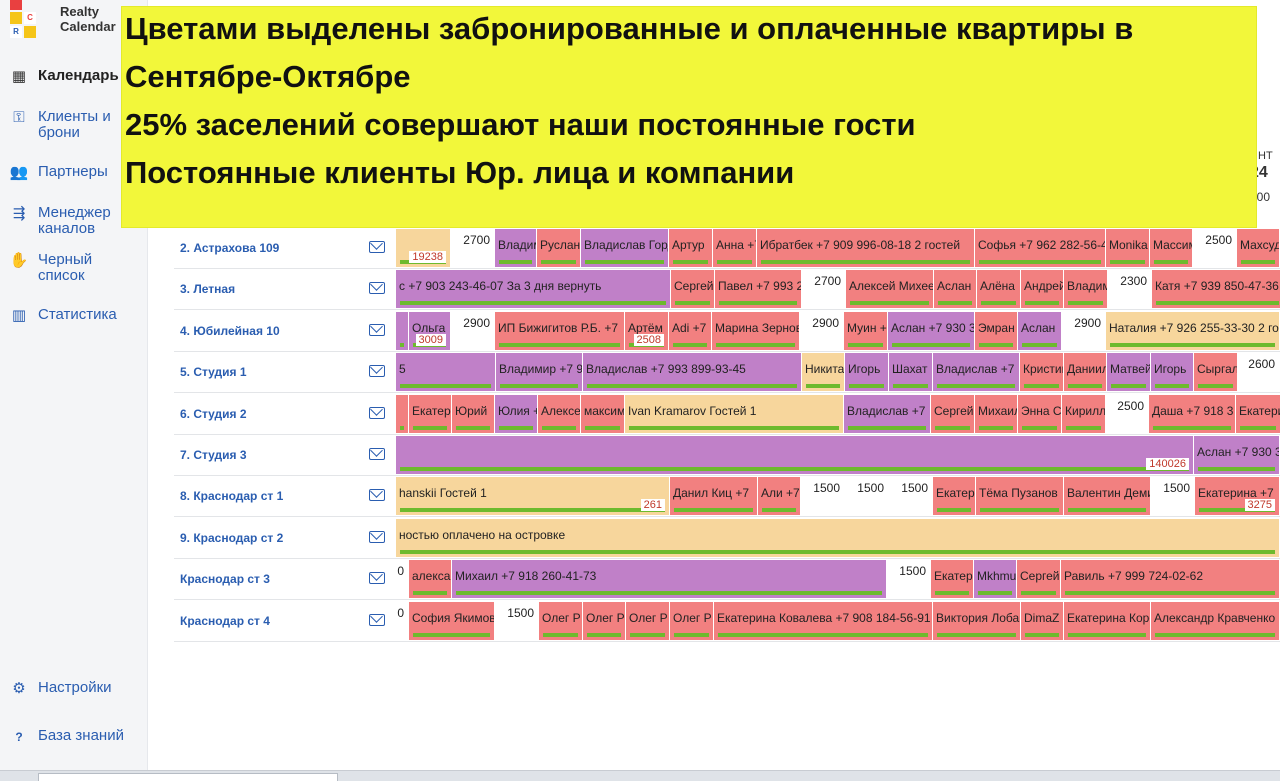 This screenshot has width=1280, height=781. Describe the element at coordinates (74, 688) in the screenshot. I see `sidebar-bottom-item-0: ⚙ Настройки` at that location.